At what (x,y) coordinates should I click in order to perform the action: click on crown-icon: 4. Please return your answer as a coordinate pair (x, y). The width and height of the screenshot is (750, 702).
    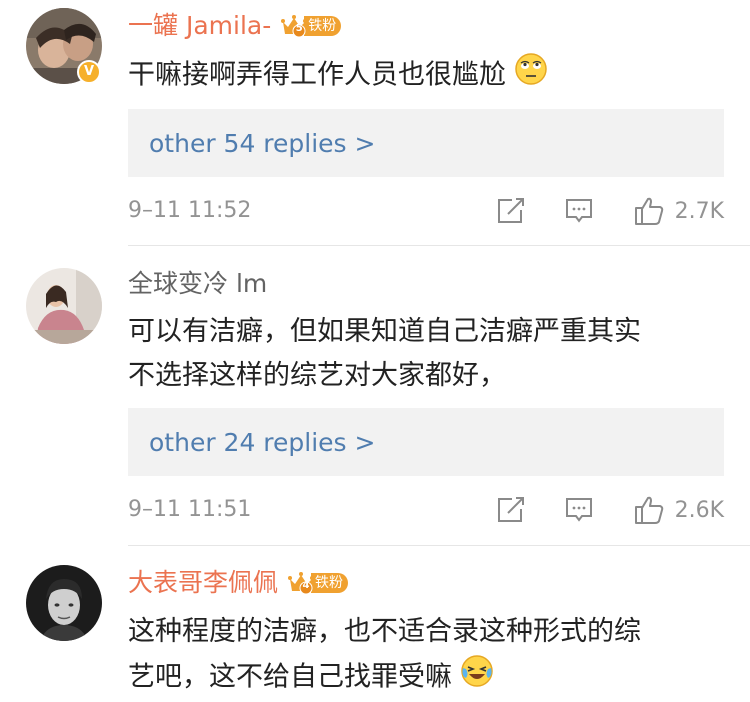
    Looking at the image, I should click on (301, 583).